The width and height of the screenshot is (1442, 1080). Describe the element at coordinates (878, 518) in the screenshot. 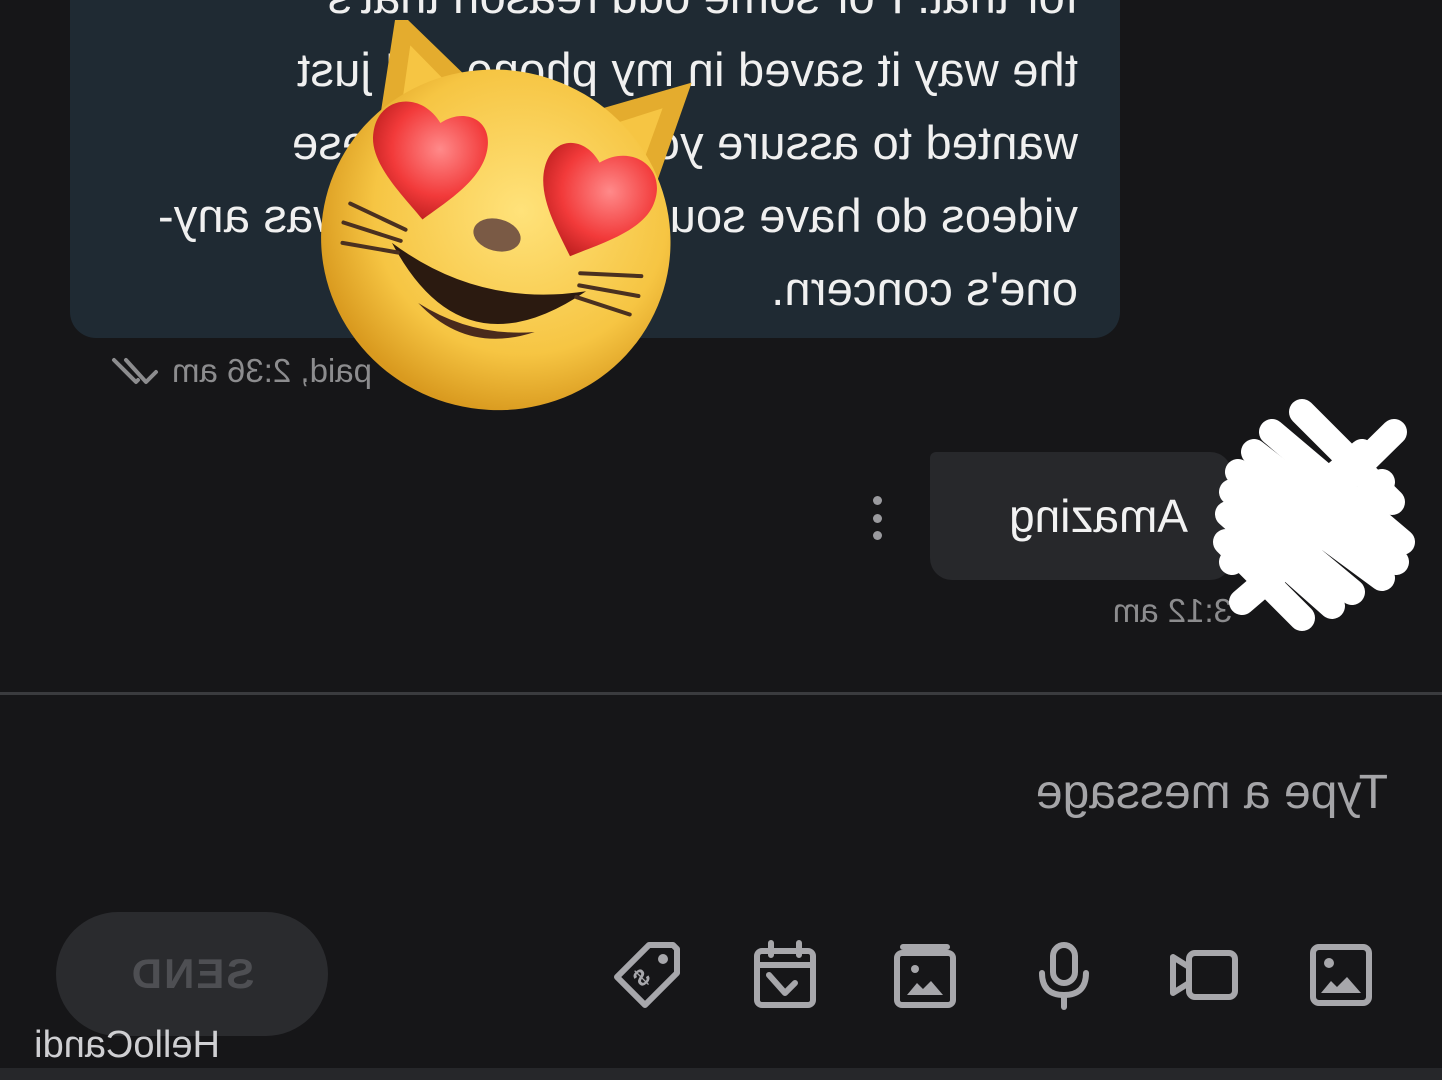

I see `more-vertical-icon` at that location.